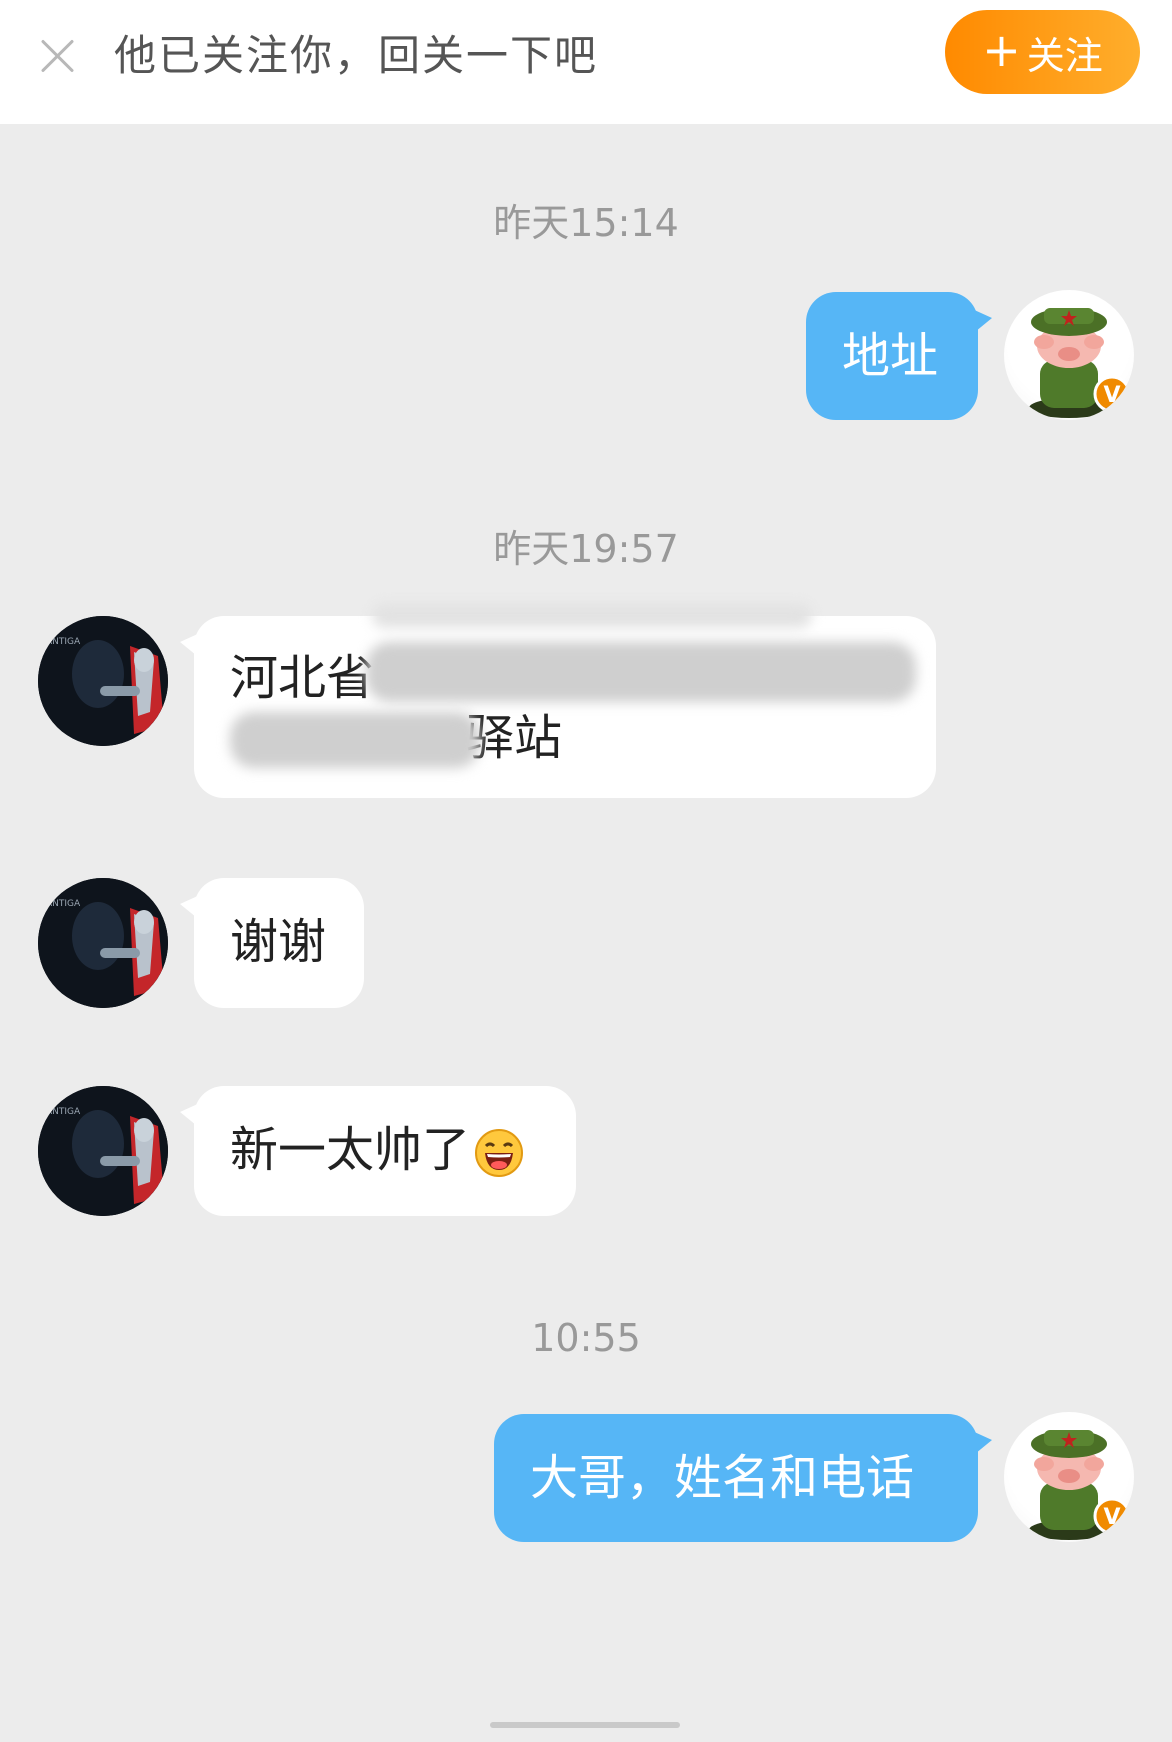 The width and height of the screenshot is (1172, 1742). I want to click on follow-button-label: 关注, so click(1064, 55).